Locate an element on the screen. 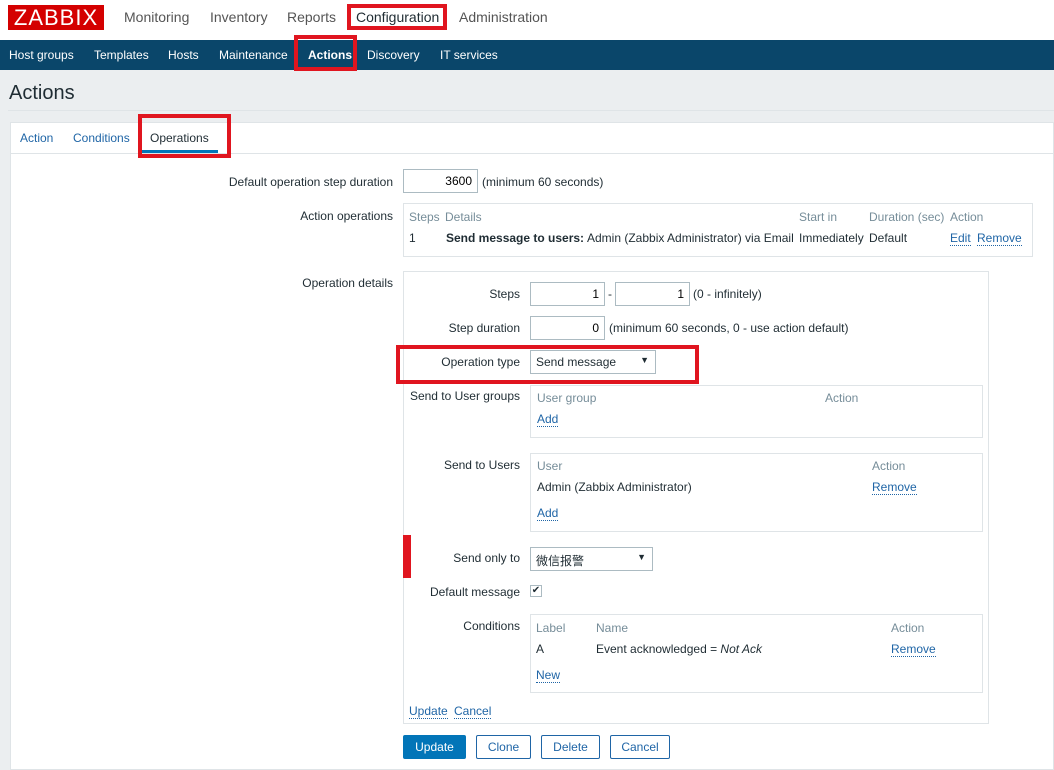 Image resolution: width=1054 pixels, height=770 pixels. menu-monitoring: Monitoring is located at coordinates (156, 17).